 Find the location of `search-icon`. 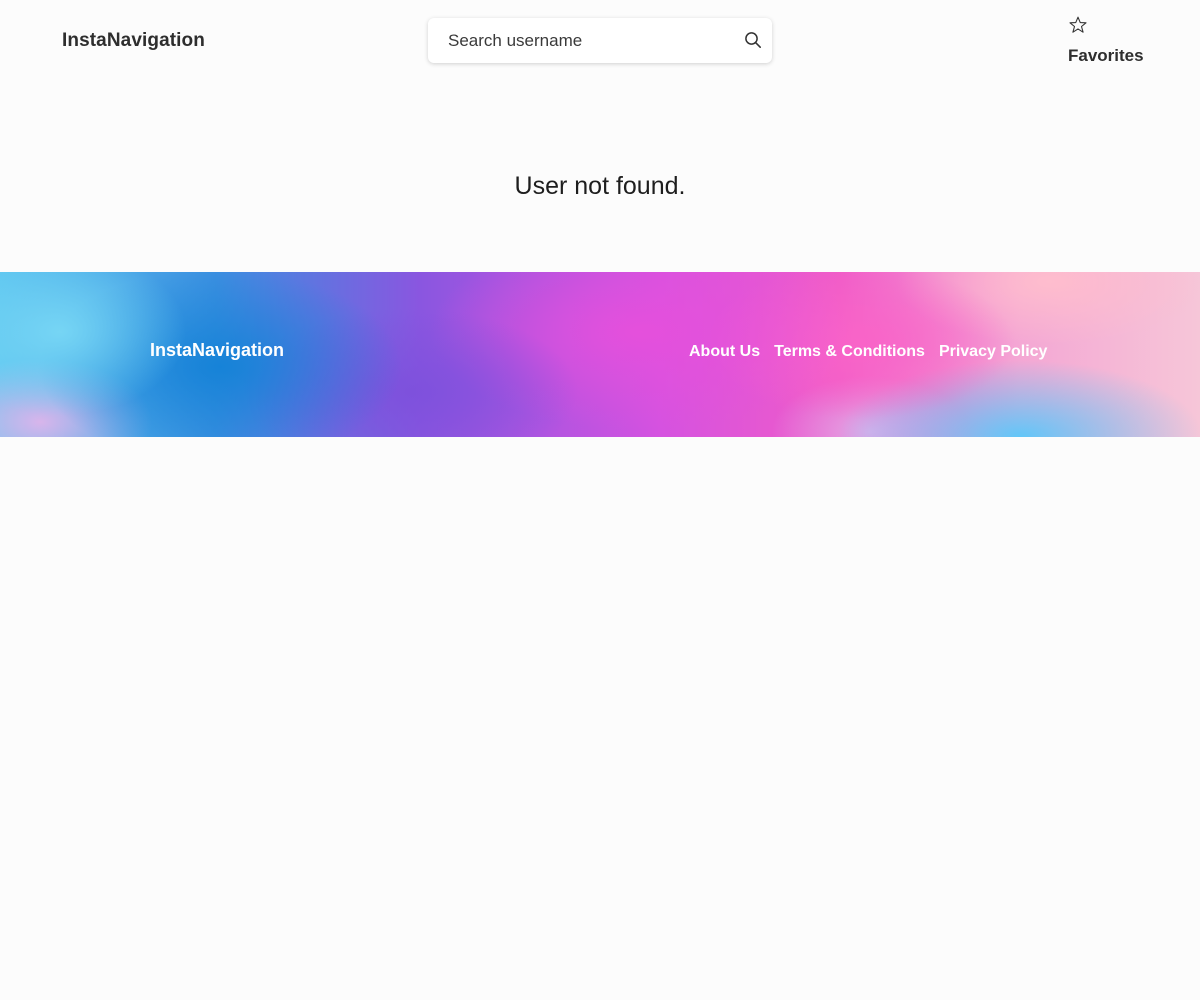

search-icon is located at coordinates (753, 40).